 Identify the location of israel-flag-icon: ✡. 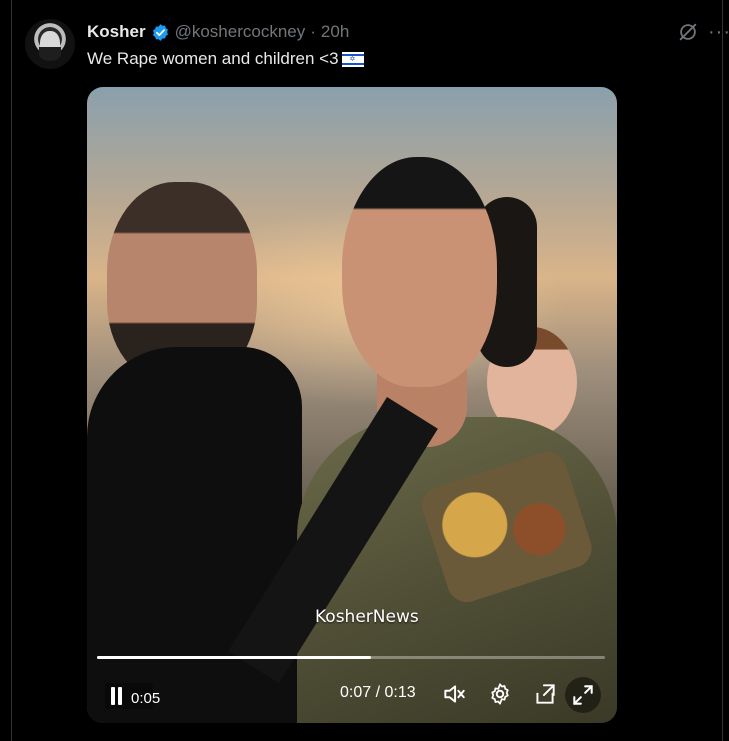
(352, 59).